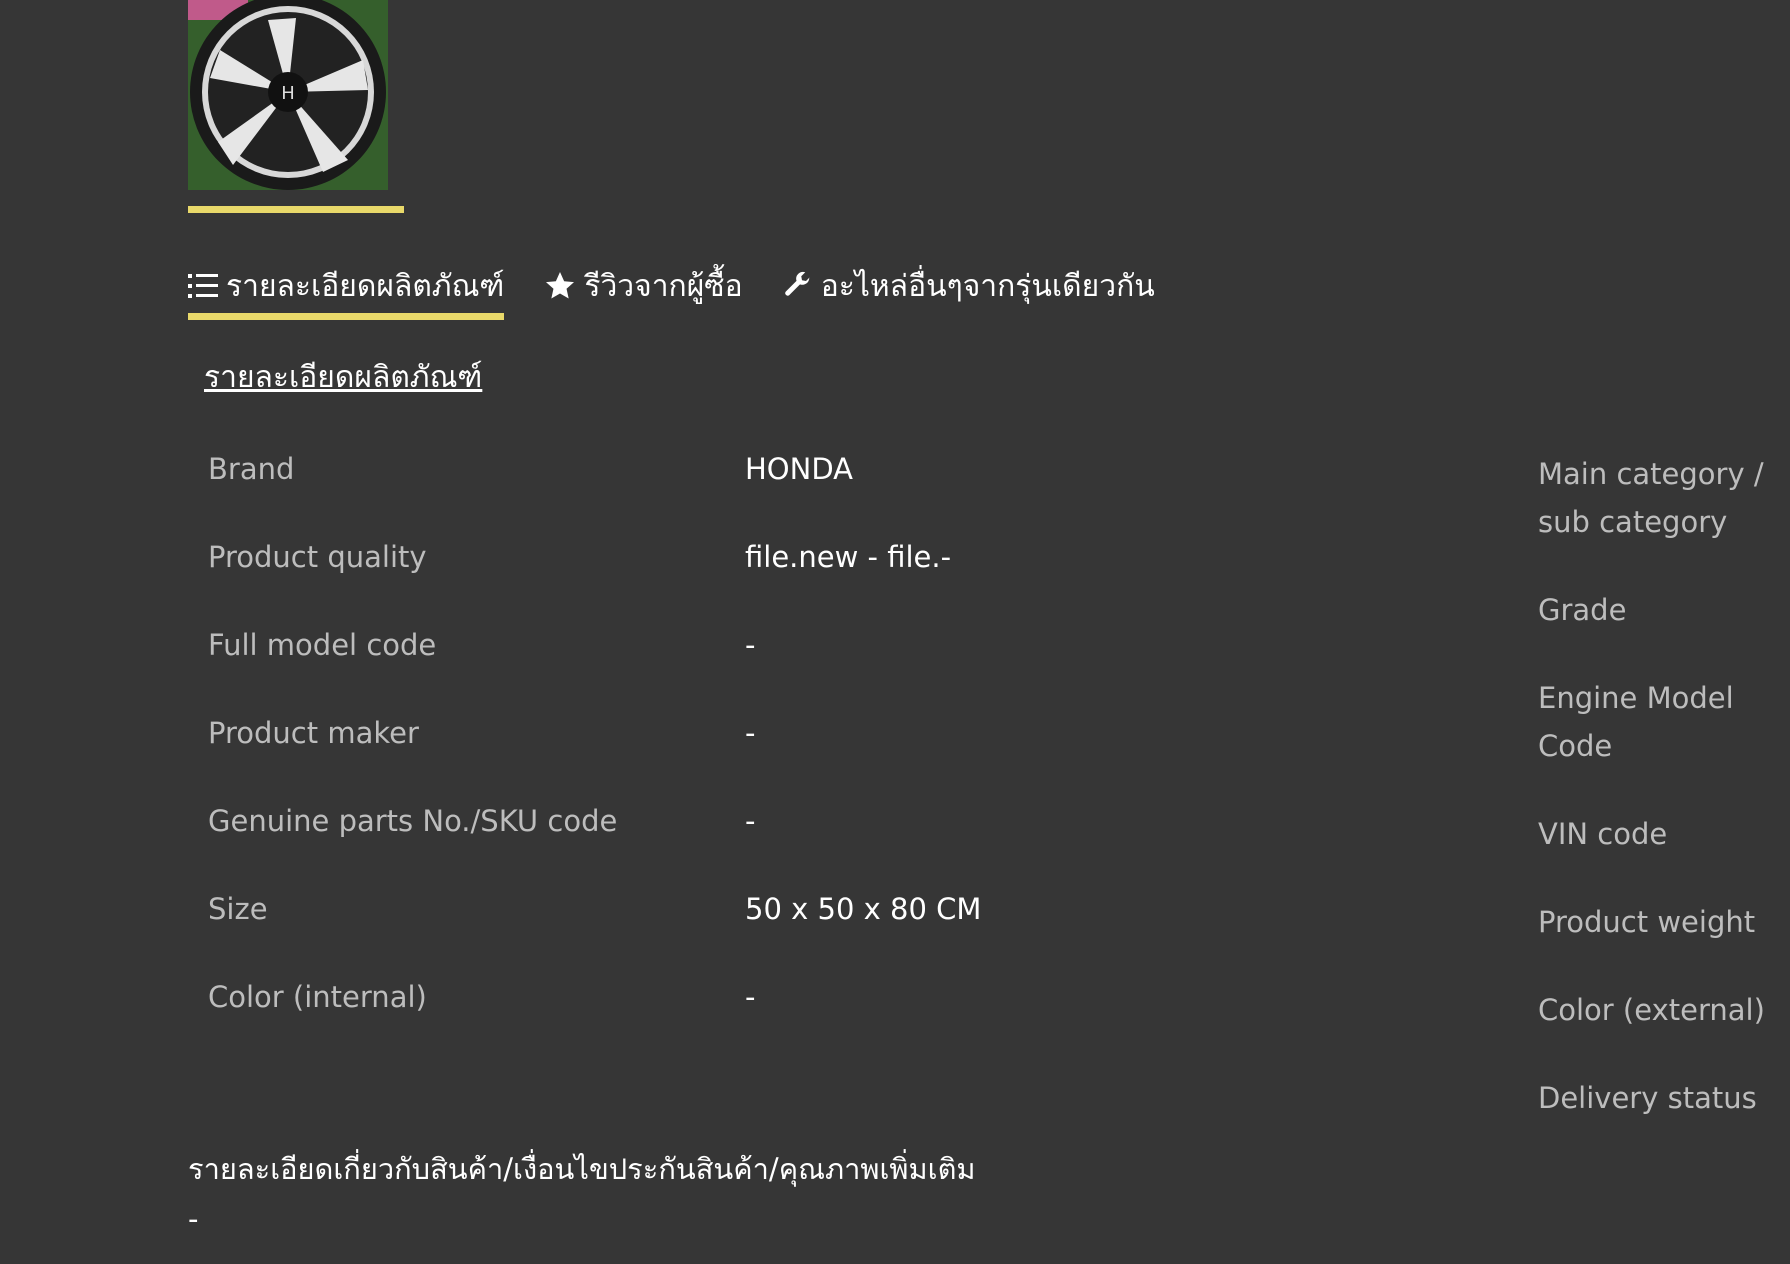  I want to click on tab-buyer-reviews: รีวิวจากผู้ซื้อ, so click(643, 286).